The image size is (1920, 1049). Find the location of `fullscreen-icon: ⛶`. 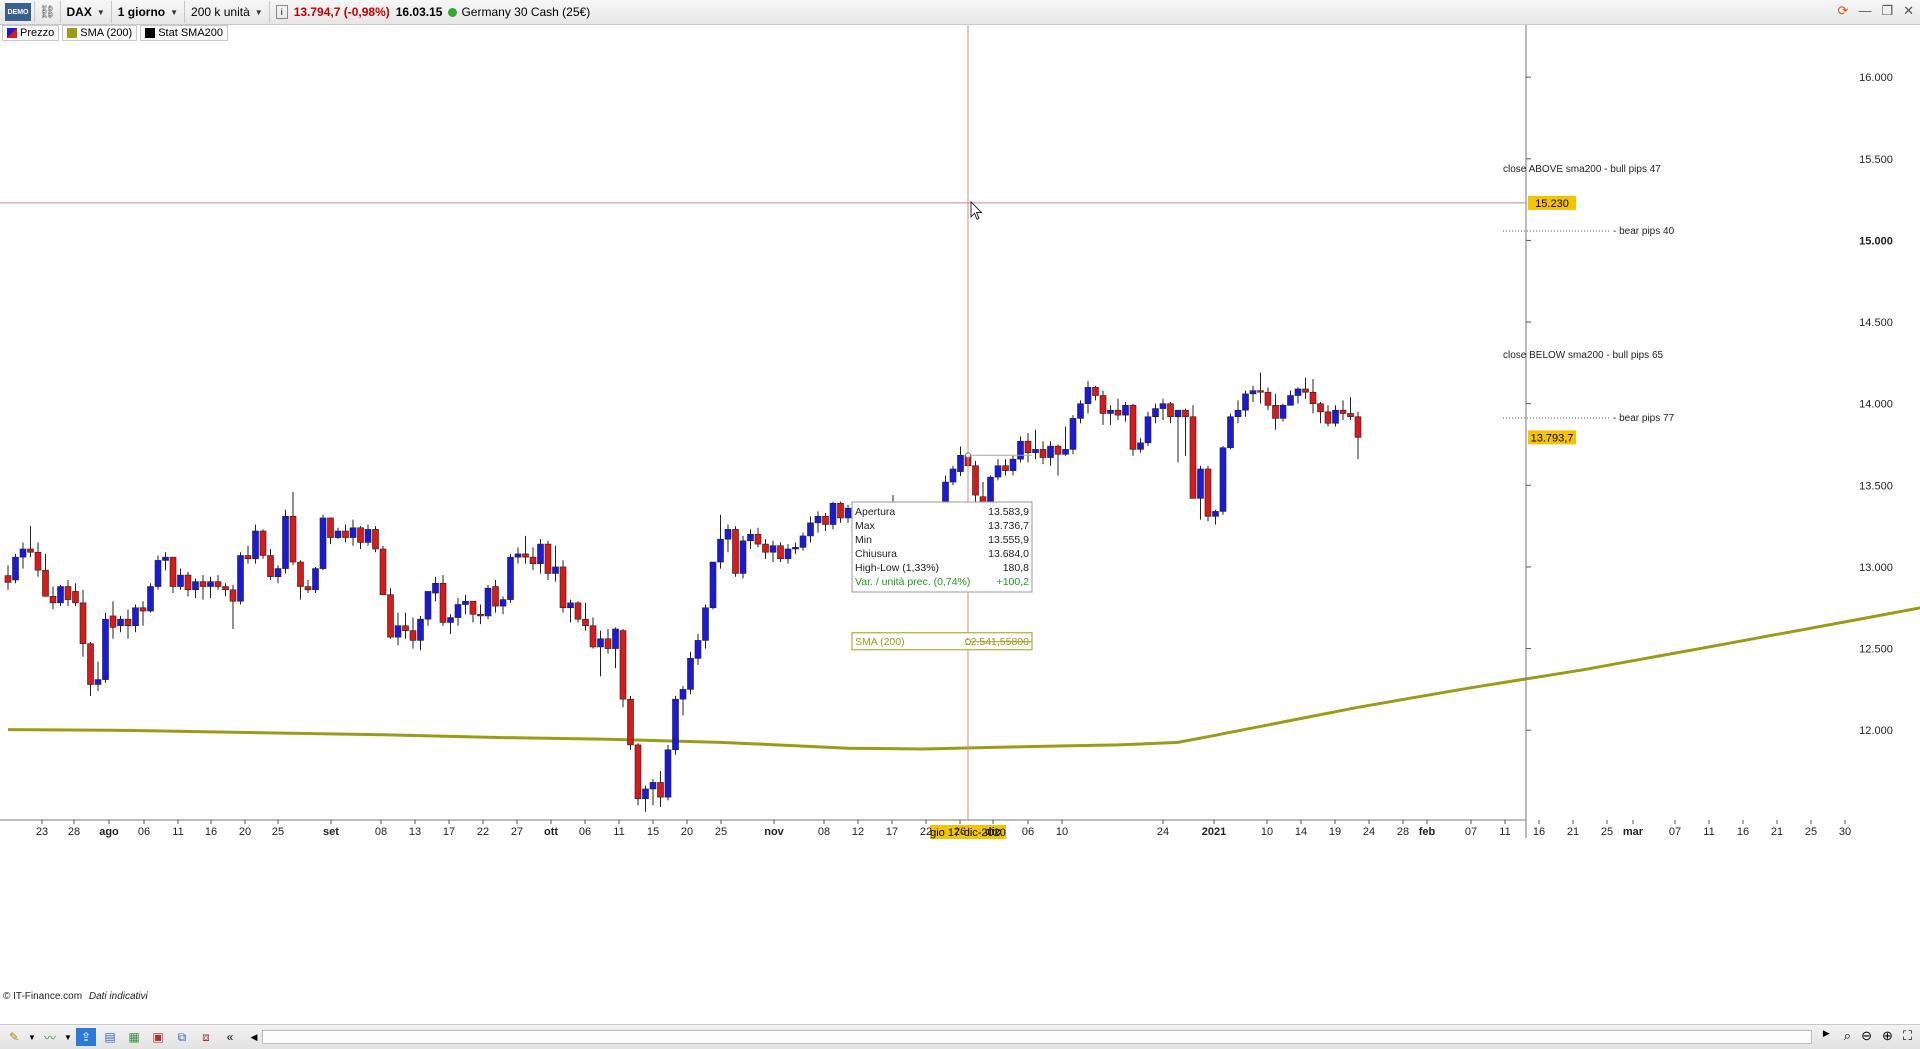

fullscreen-icon: ⛶ is located at coordinates (1907, 1036).